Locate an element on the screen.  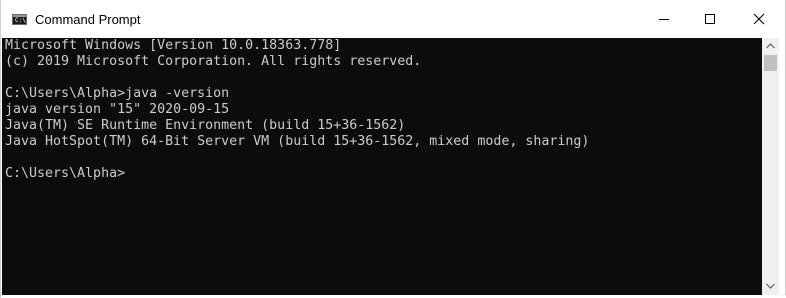
maximize-icon is located at coordinates (710, 19).